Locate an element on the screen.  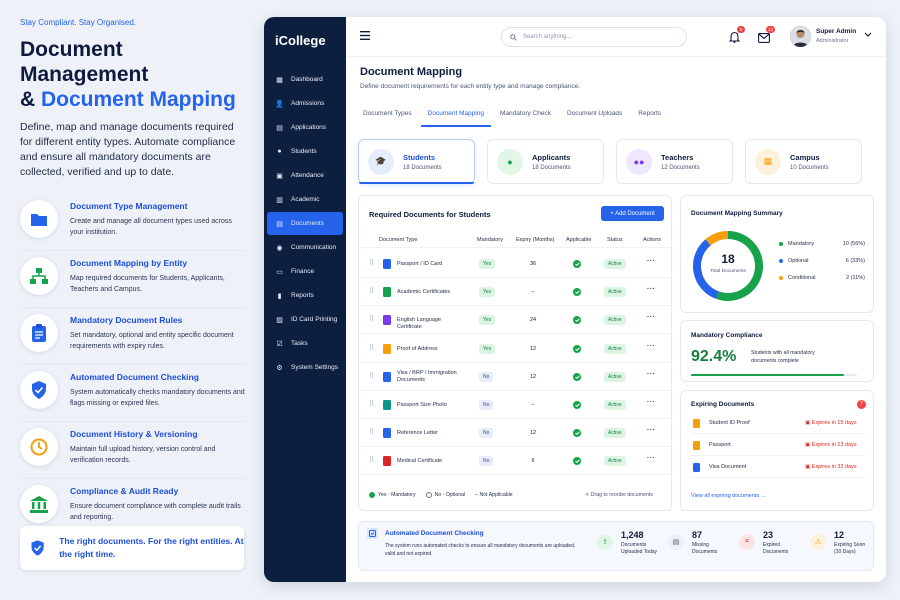
sidebar-item-attendance: ▣ Attendance is located at coordinates (305, 175).